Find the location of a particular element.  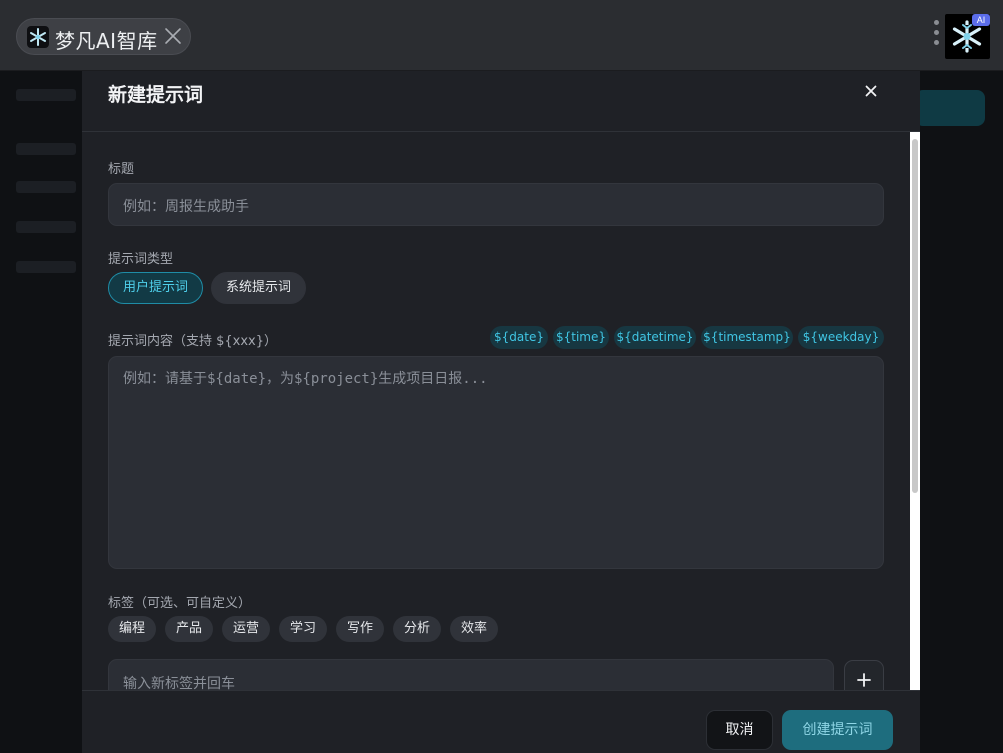

variable-chip-time: ${time} is located at coordinates (581, 337).